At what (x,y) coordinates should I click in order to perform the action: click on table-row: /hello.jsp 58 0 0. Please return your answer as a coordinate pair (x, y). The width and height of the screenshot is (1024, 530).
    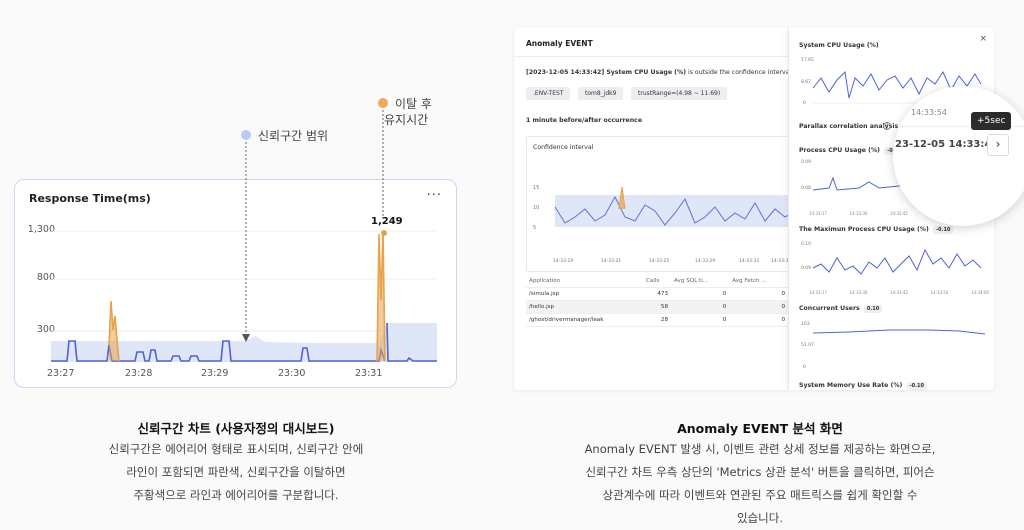
    Looking at the image, I should click on (657, 307).